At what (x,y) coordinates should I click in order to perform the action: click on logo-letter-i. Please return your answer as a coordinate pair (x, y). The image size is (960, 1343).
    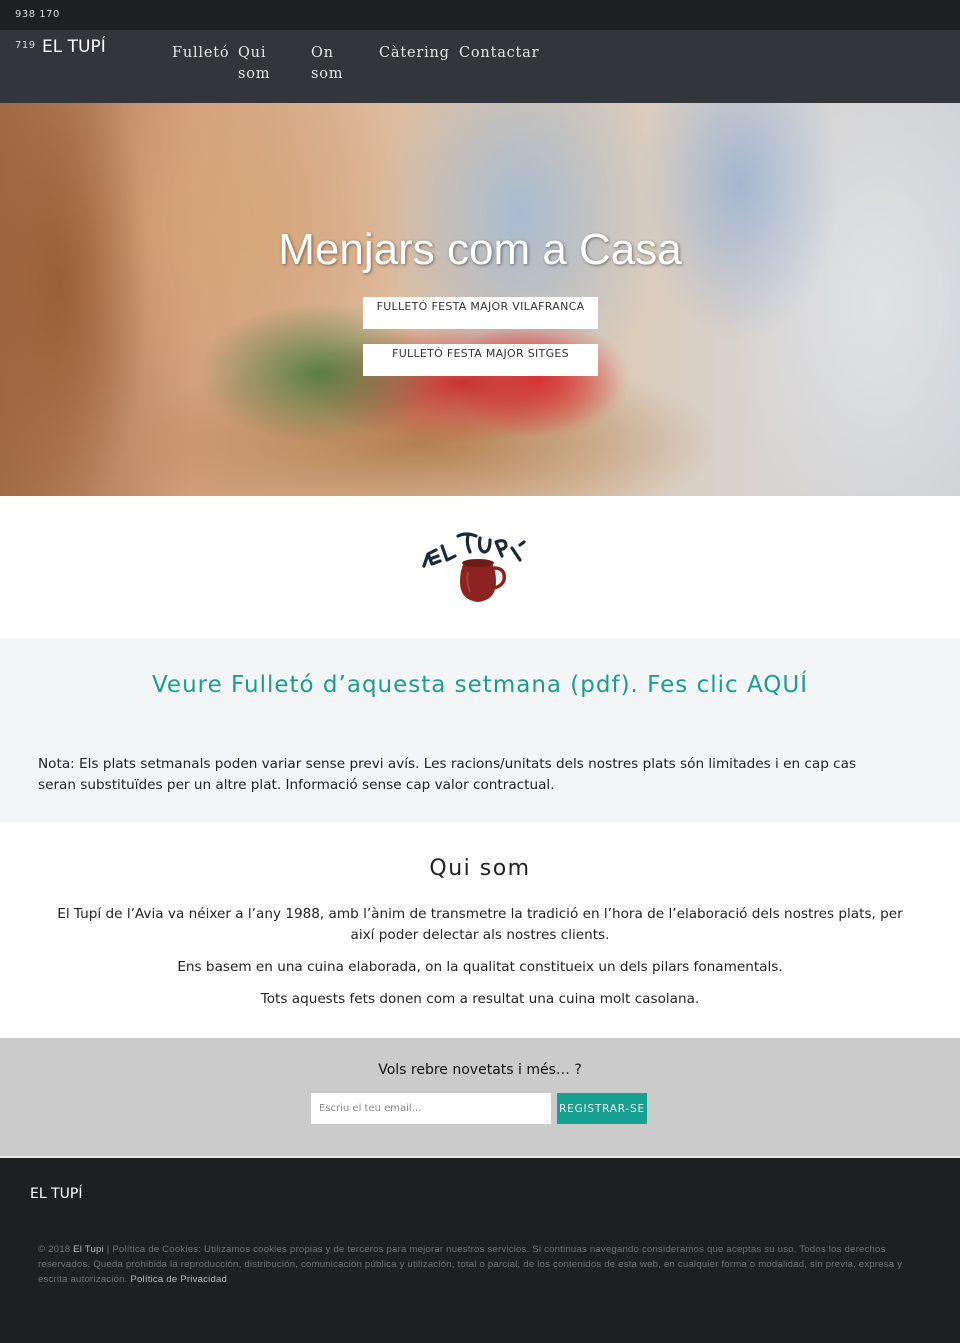
    Looking at the image, I should click on (518, 551).